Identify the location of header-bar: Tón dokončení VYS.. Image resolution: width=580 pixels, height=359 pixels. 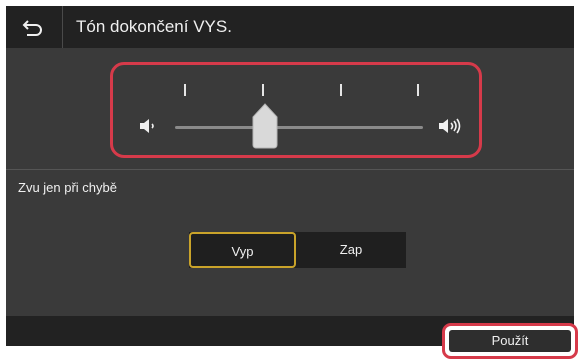
(290, 27).